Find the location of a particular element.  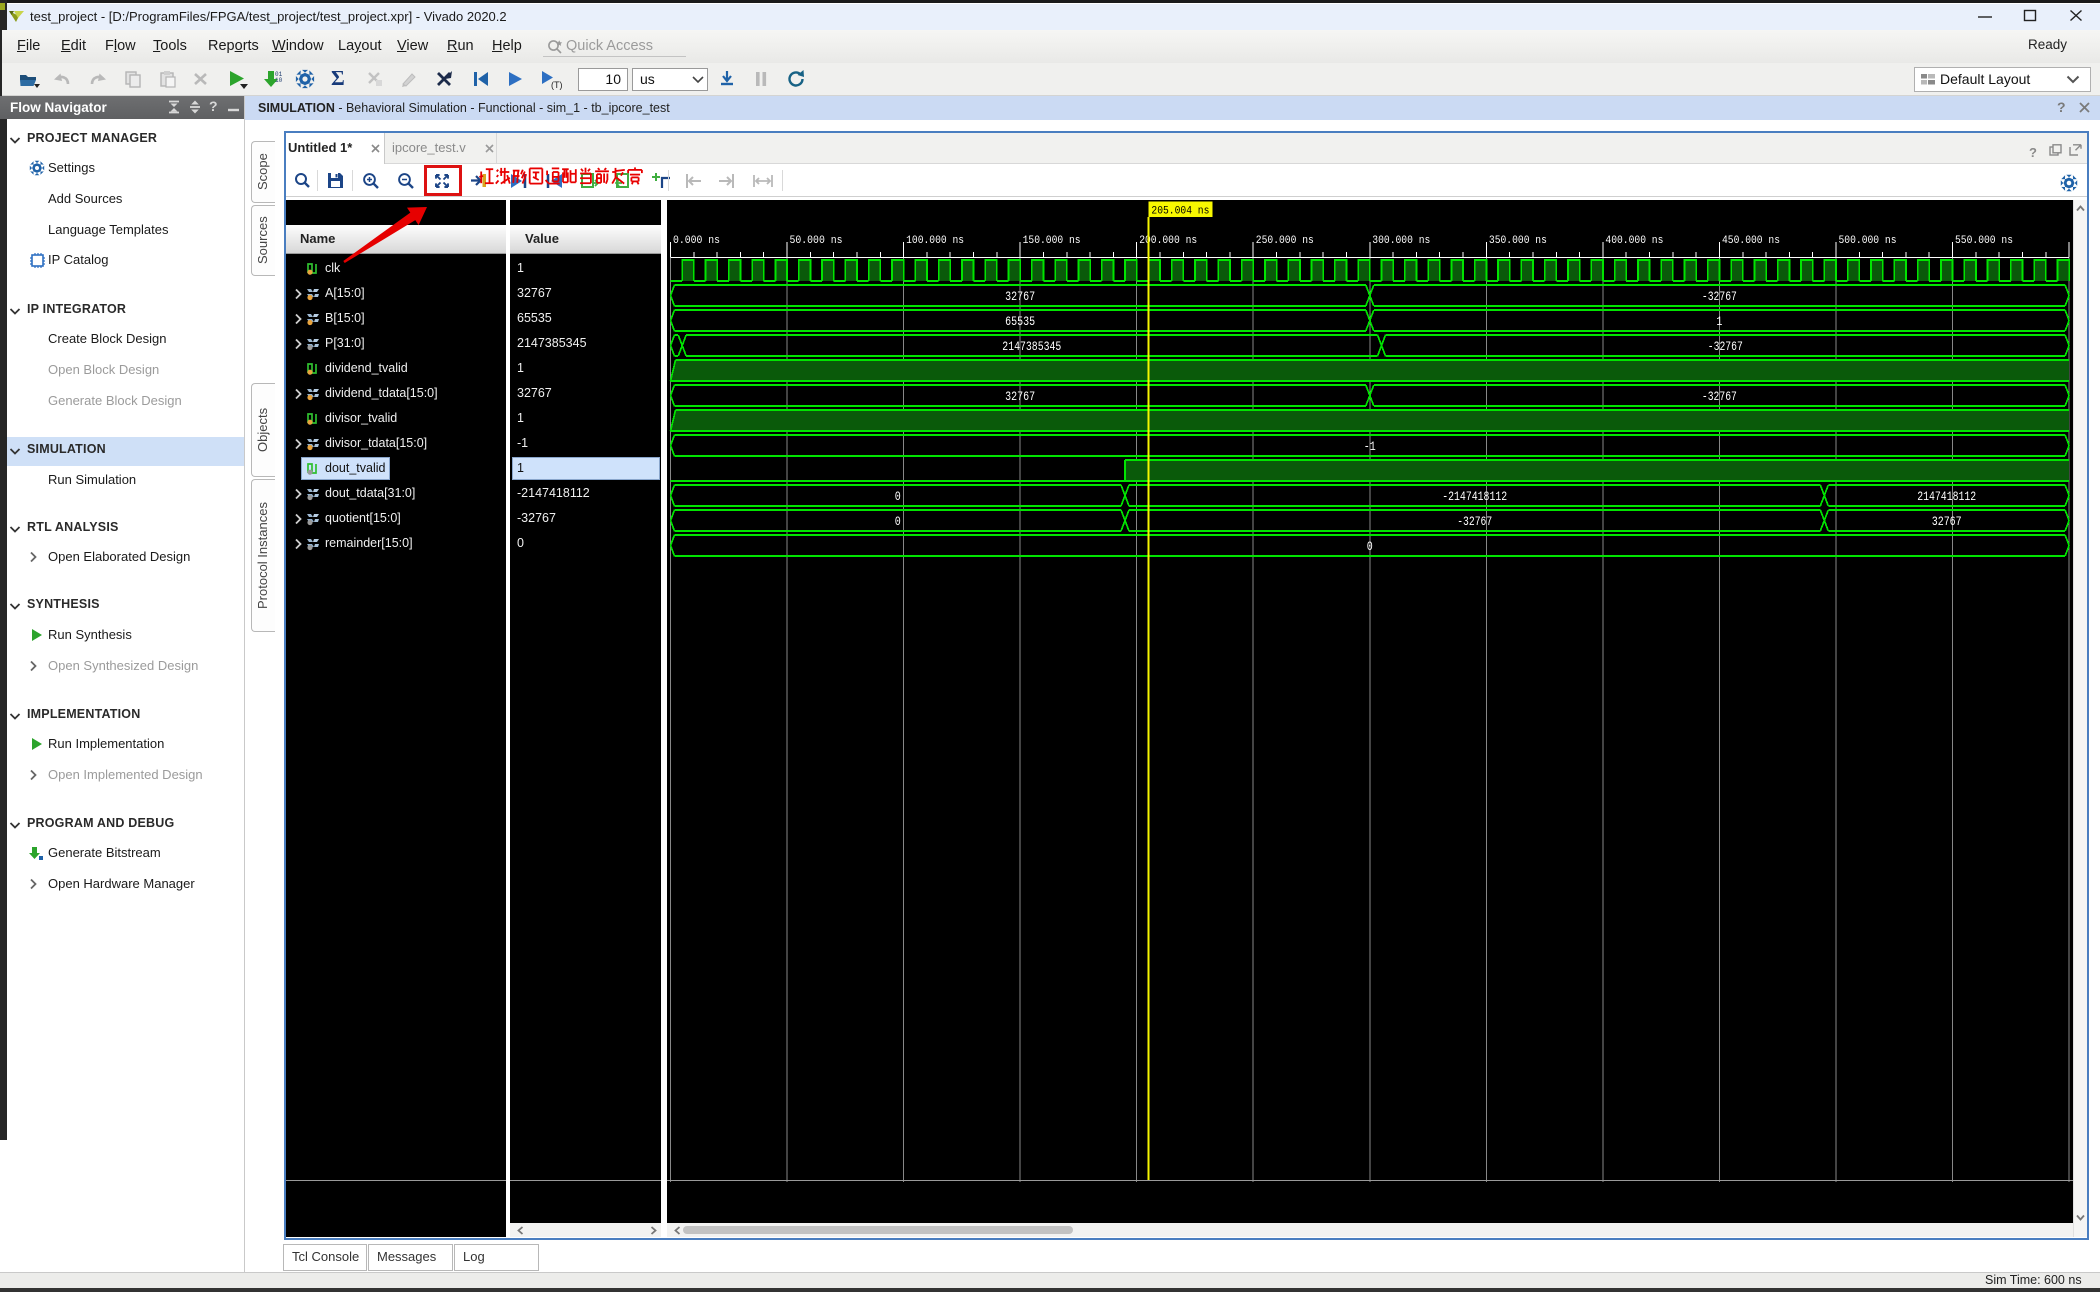

svg-text: 1 is located at coordinates (1719, 321).